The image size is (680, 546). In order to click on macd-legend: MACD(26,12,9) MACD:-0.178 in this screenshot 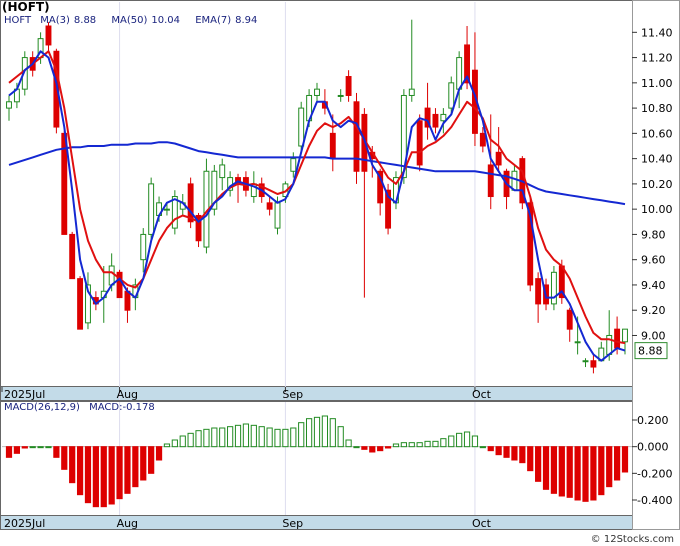, I will do `click(82, 407)`.